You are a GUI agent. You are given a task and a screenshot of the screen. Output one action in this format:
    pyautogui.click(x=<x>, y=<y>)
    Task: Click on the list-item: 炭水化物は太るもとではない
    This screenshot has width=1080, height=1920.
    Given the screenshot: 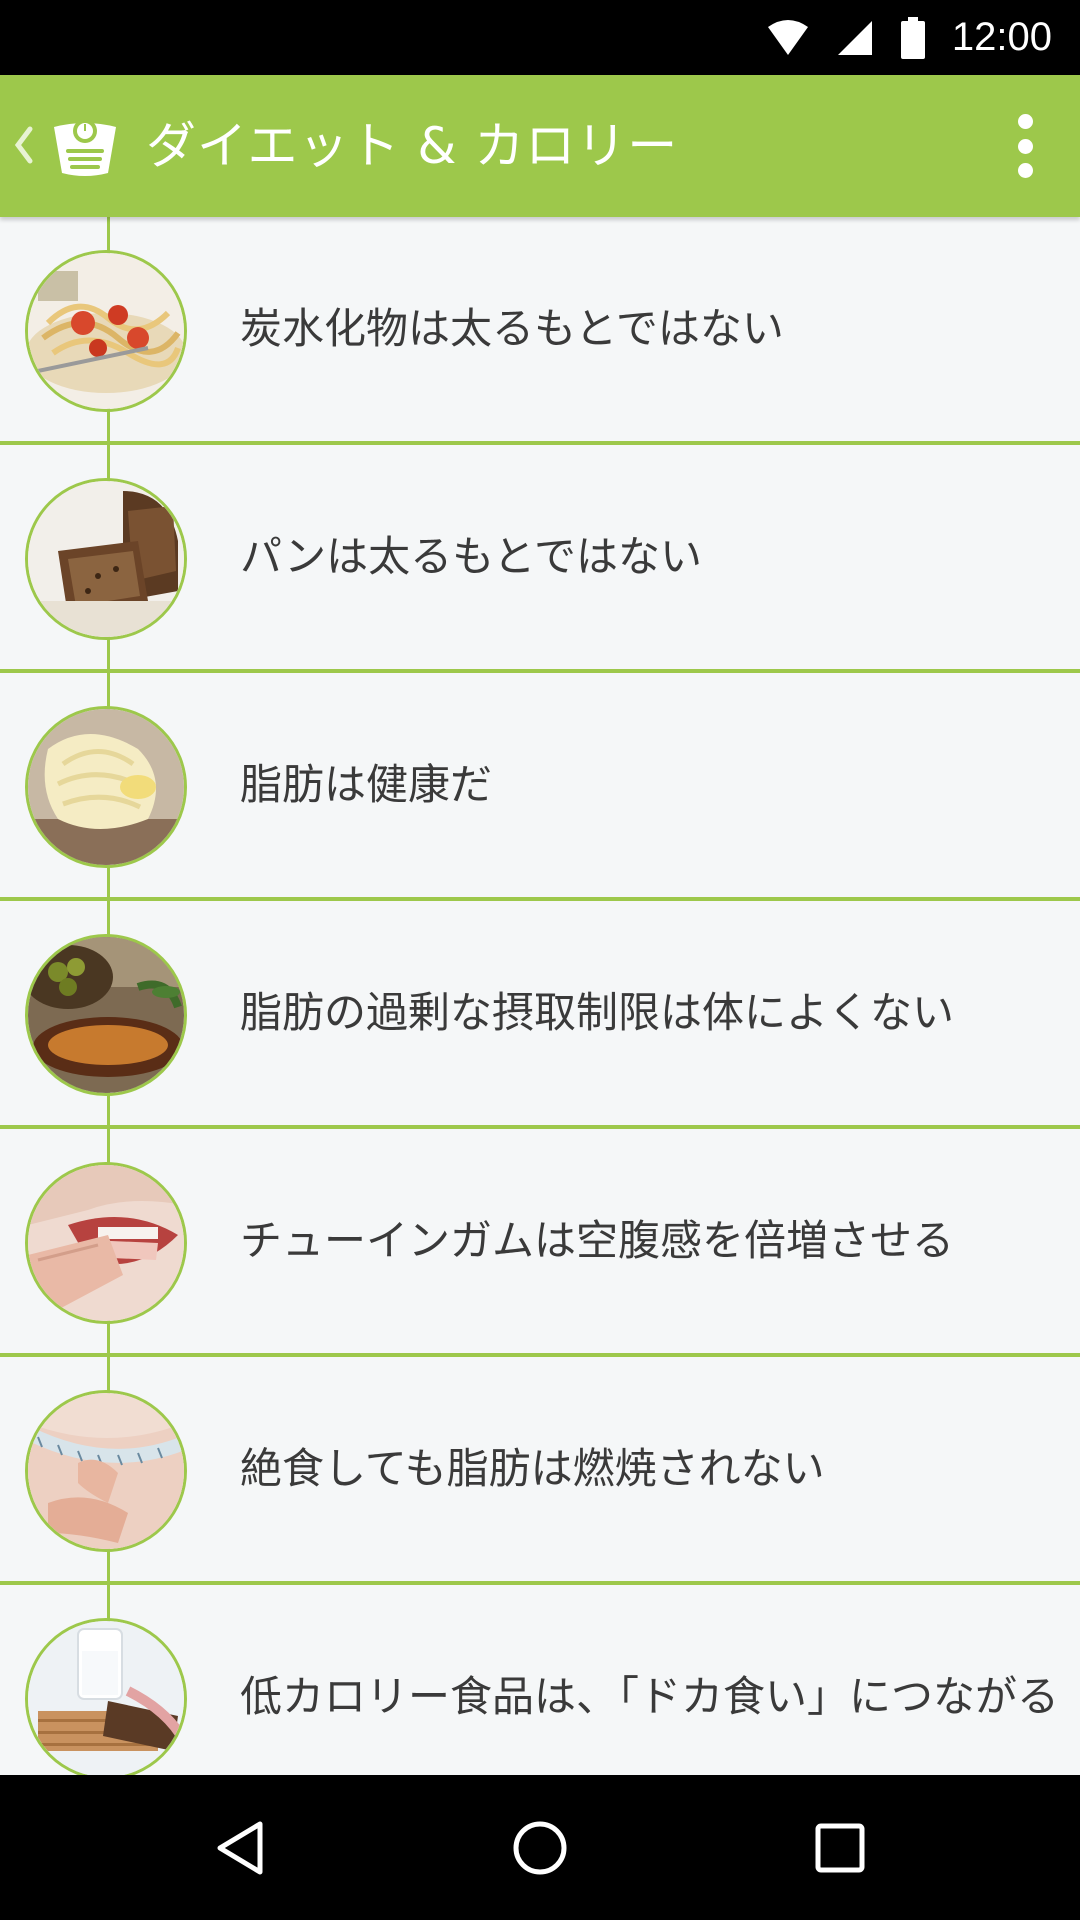 What is the action you would take?
    pyautogui.click(x=540, y=331)
    